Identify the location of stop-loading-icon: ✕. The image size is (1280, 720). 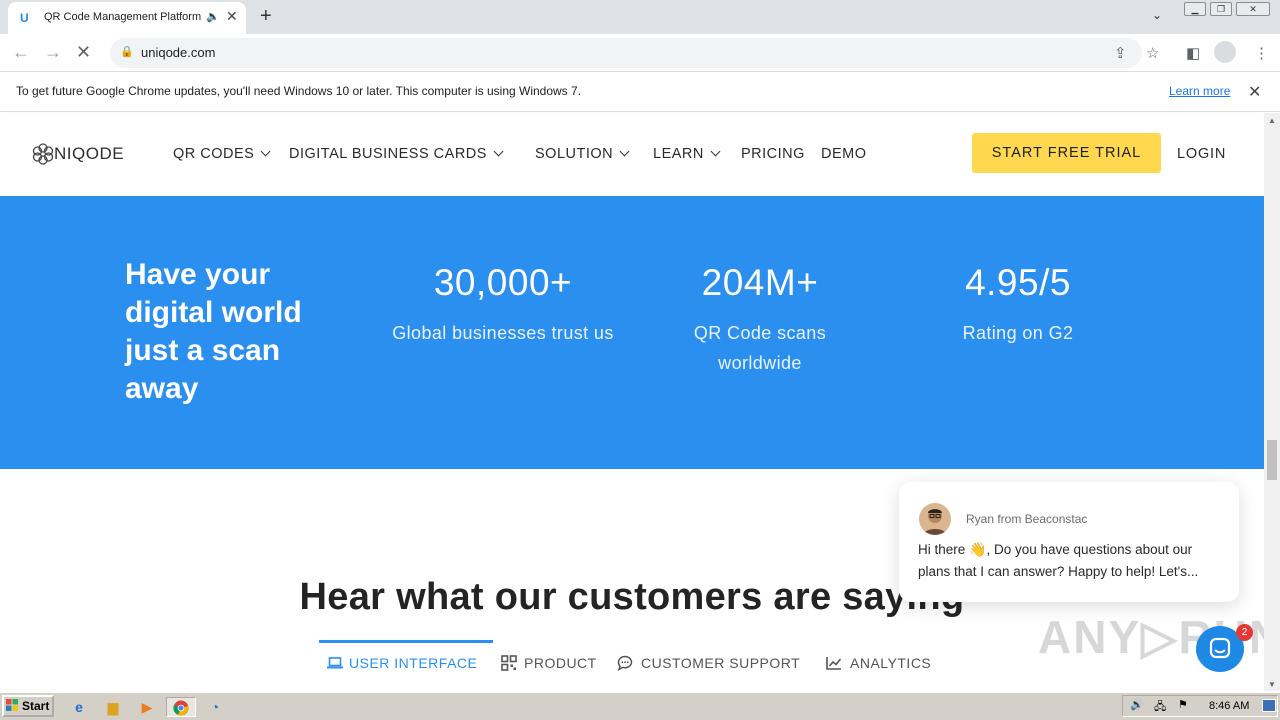
(83, 52).